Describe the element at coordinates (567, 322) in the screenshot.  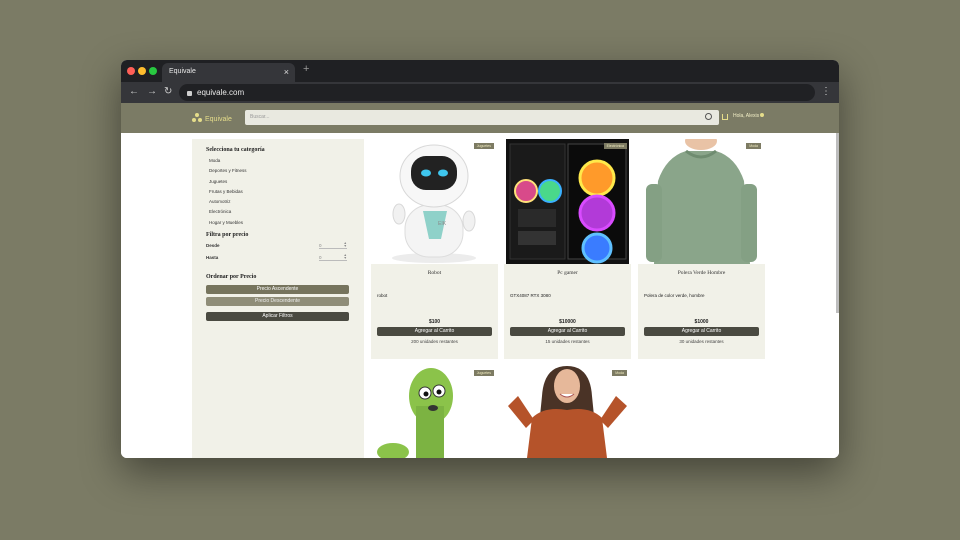
I see `product-price: $10000` at that location.